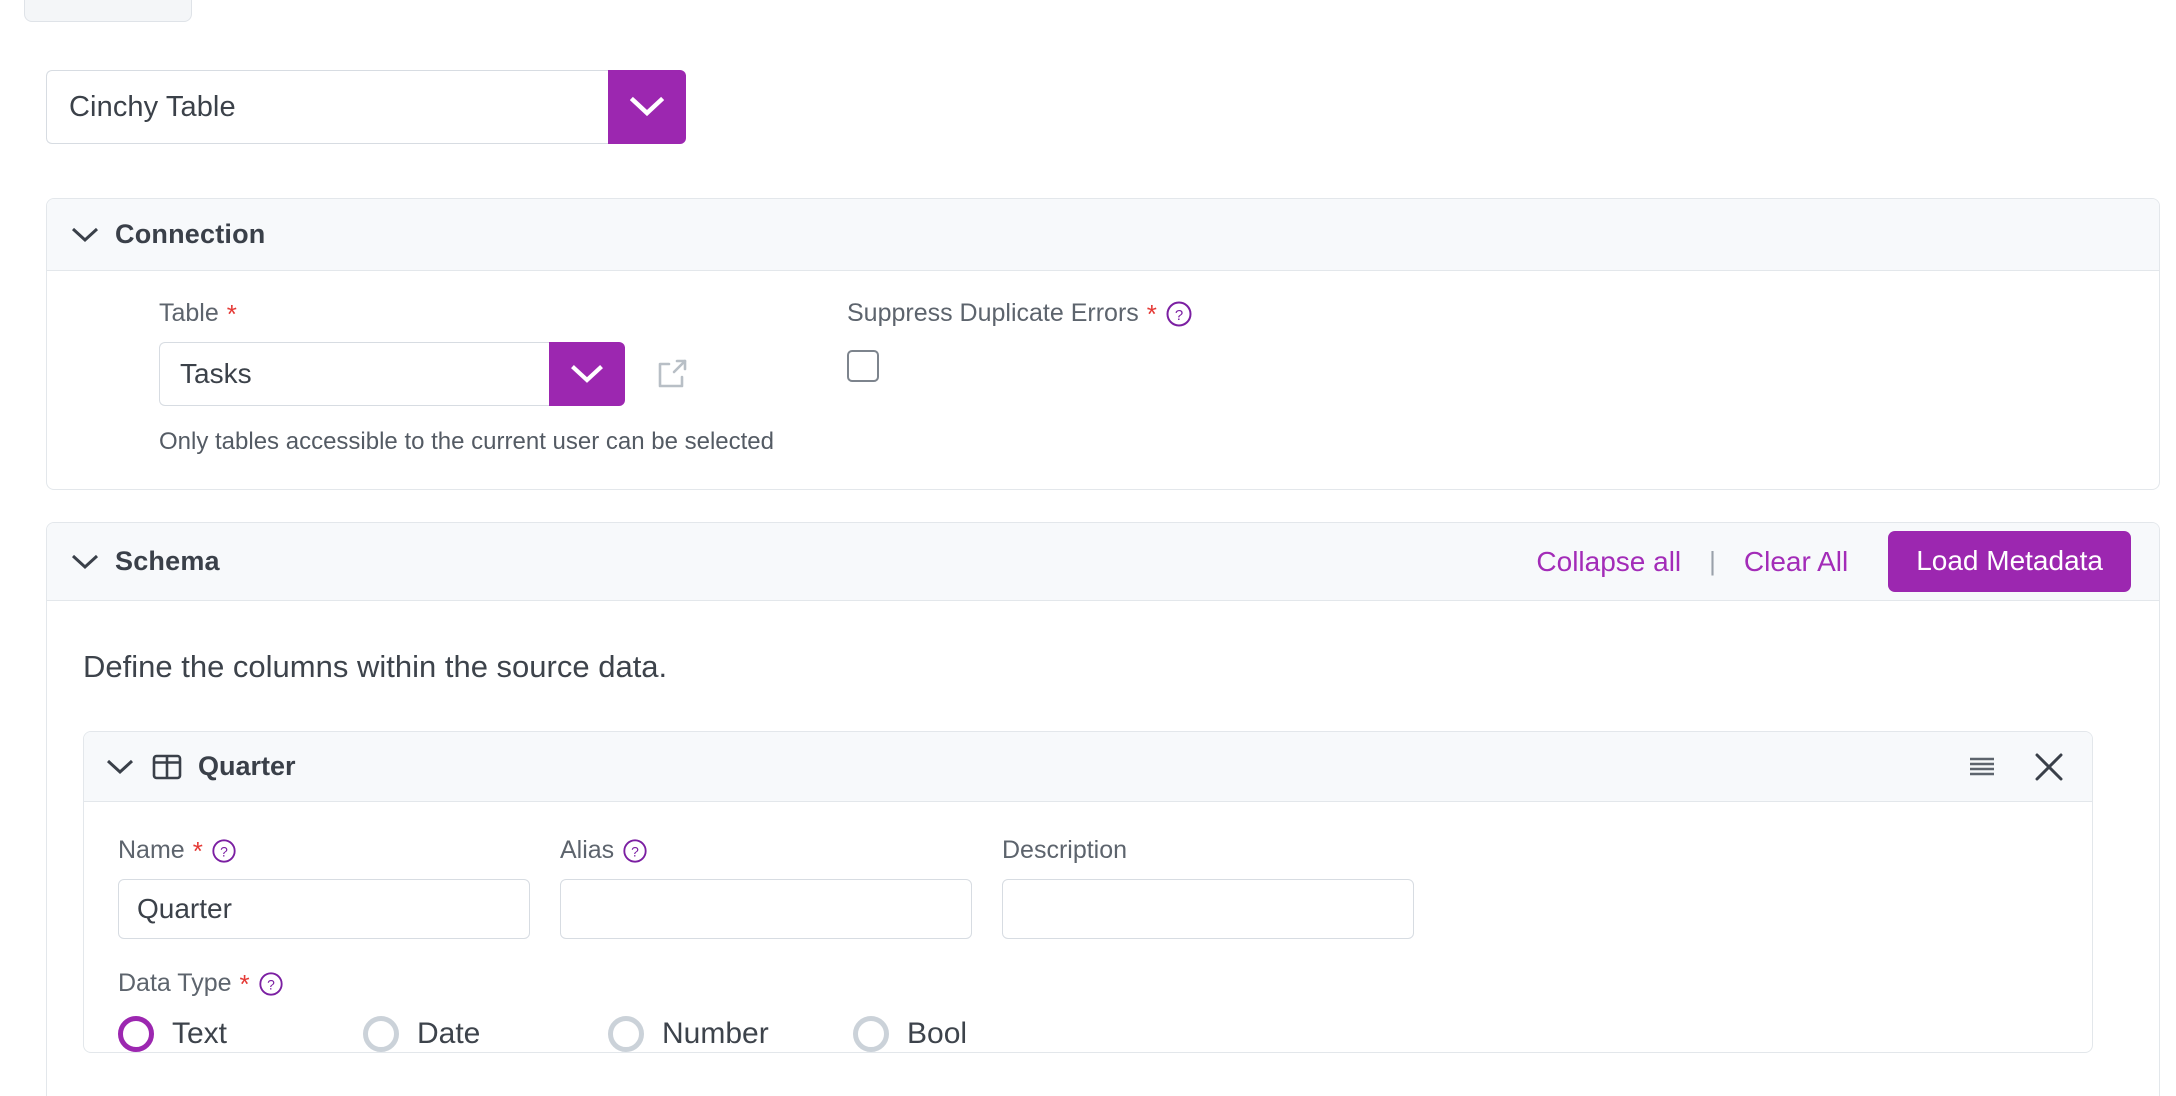 The image size is (2176, 1096). Describe the element at coordinates (354, 374) in the screenshot. I see `table-select-value: Tasks` at that location.